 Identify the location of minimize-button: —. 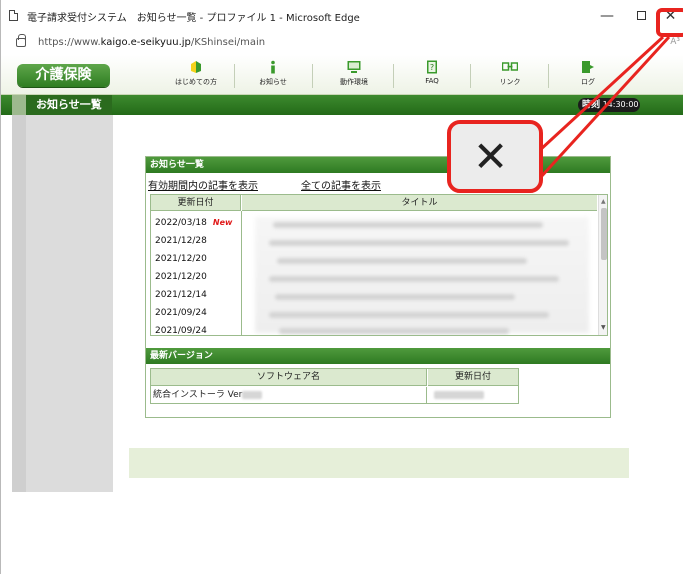
(607, 16).